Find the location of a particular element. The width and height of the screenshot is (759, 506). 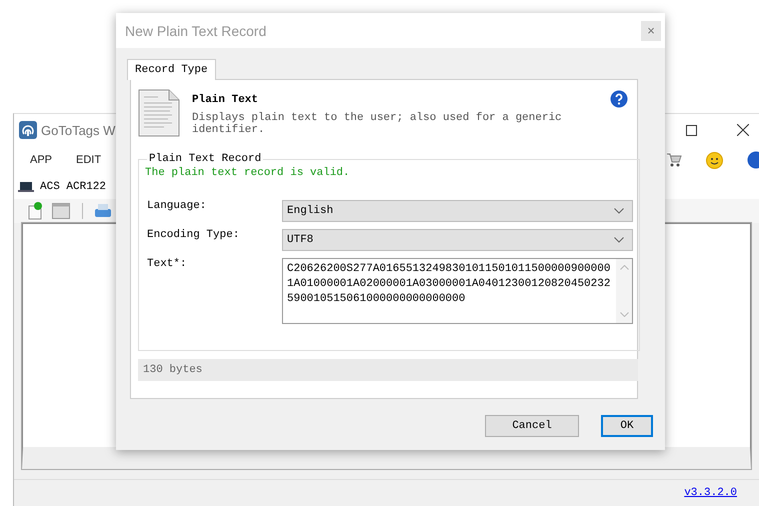

close-button: × is located at coordinates (651, 30).